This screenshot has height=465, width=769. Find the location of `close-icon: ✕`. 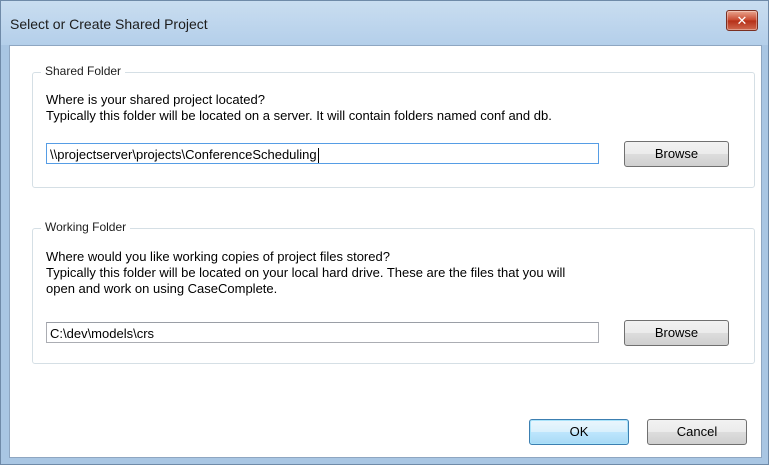

close-icon: ✕ is located at coordinates (742, 20).